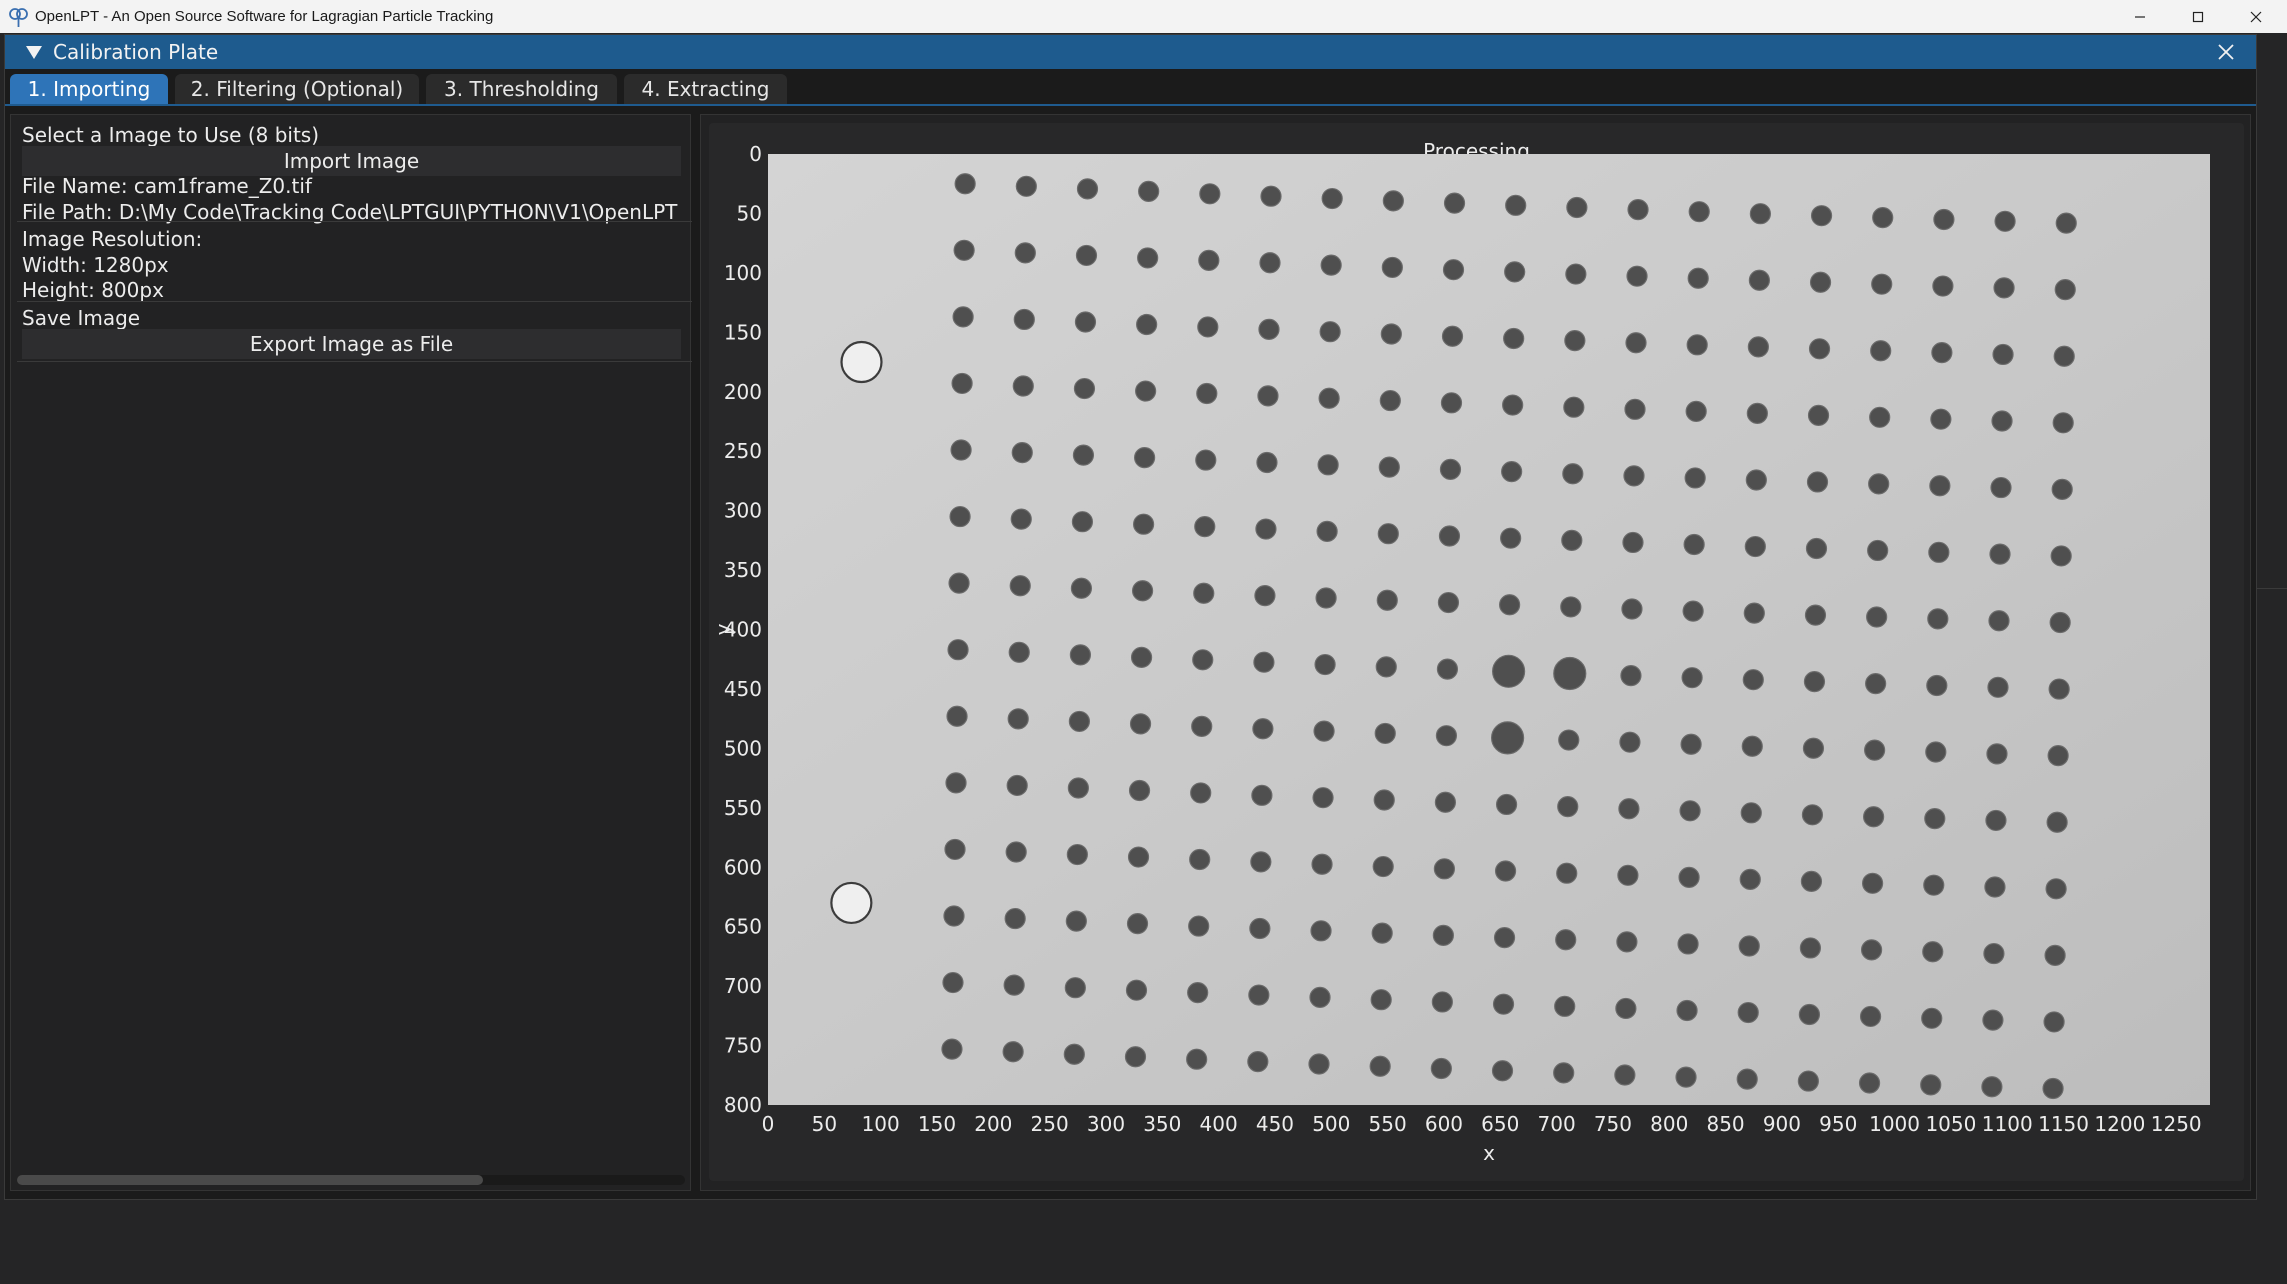 The width and height of the screenshot is (2287, 1284). I want to click on y-tick-label: 800, so click(743, 1105).